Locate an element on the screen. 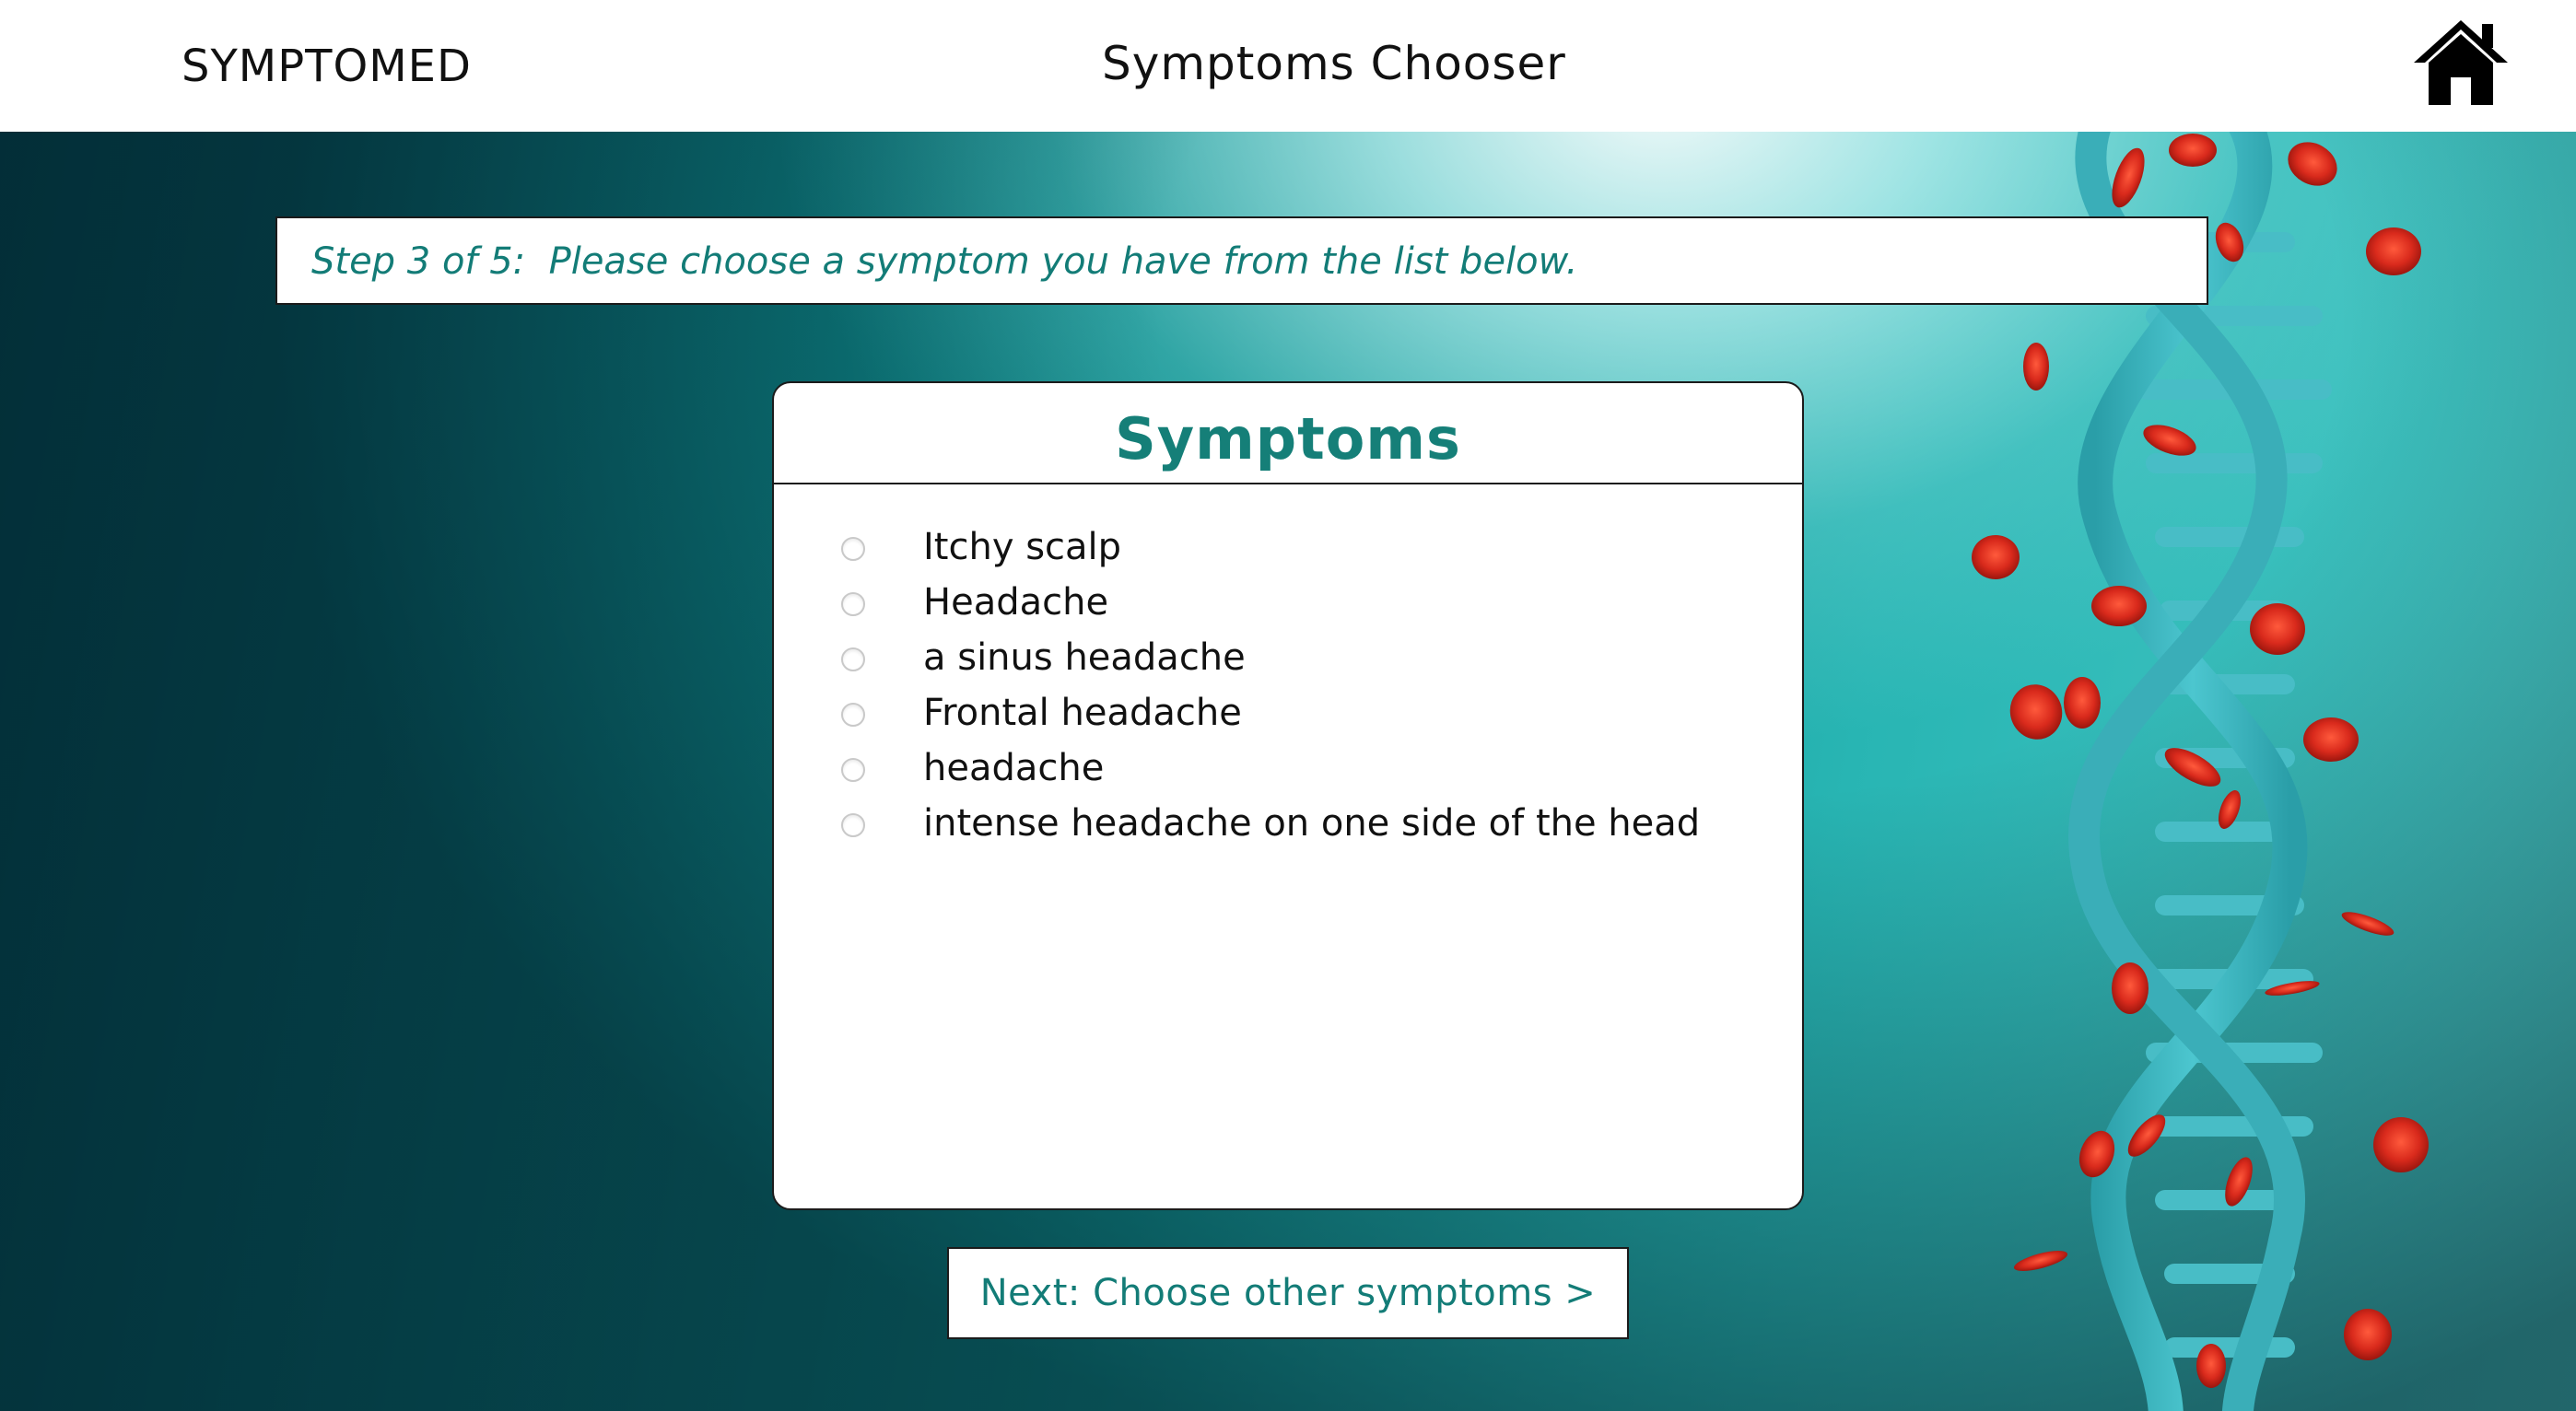  symptom-option: Itchy scalp is located at coordinates (1288, 553).